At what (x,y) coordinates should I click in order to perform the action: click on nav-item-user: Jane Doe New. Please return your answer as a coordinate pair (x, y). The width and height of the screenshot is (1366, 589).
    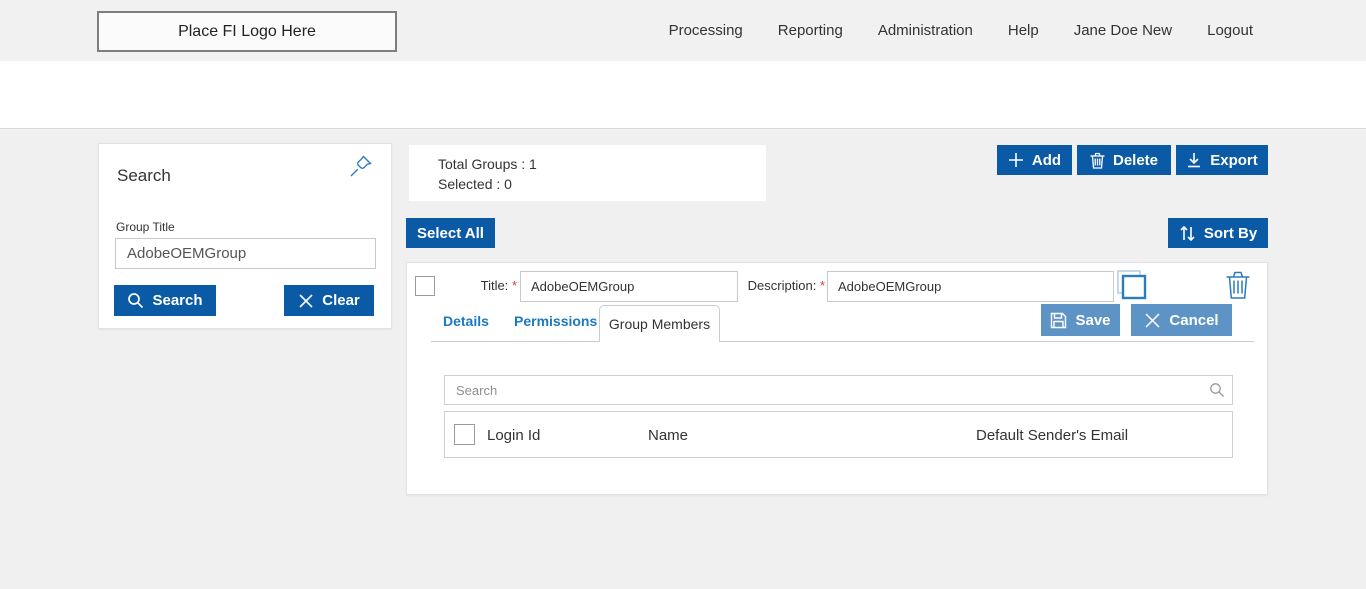
    Looking at the image, I should click on (1123, 30).